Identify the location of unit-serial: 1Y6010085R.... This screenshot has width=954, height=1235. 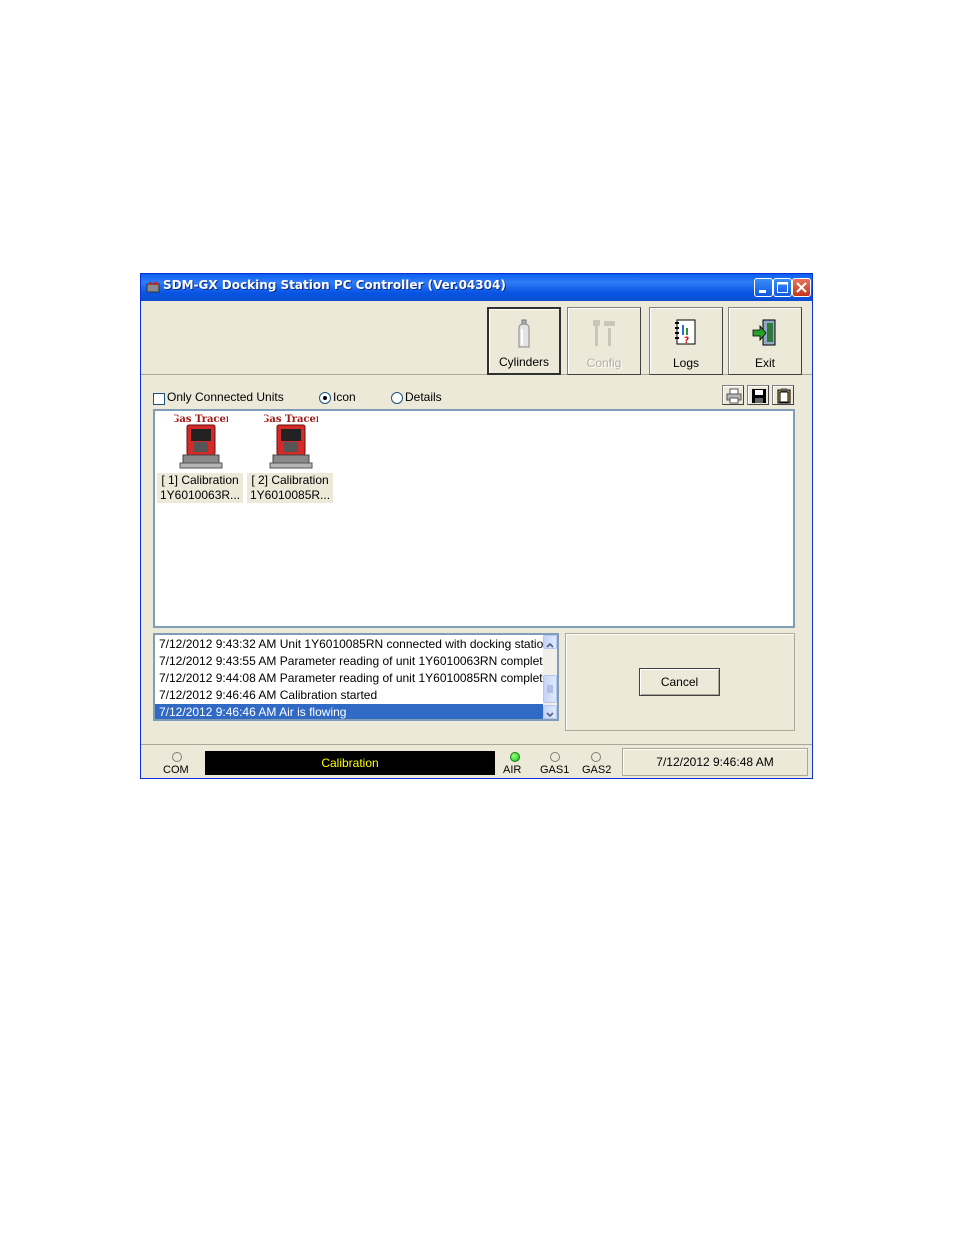
(290, 495).